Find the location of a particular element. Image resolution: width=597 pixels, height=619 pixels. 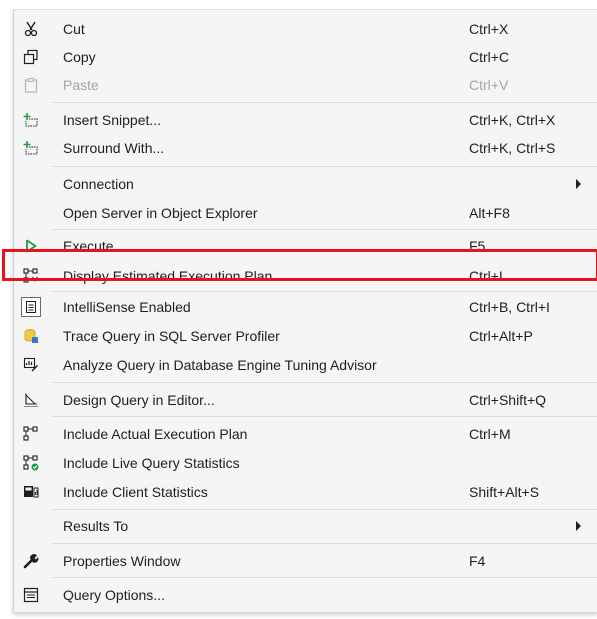

menu-item-shortcut: Ctrl+M is located at coordinates (490, 434).